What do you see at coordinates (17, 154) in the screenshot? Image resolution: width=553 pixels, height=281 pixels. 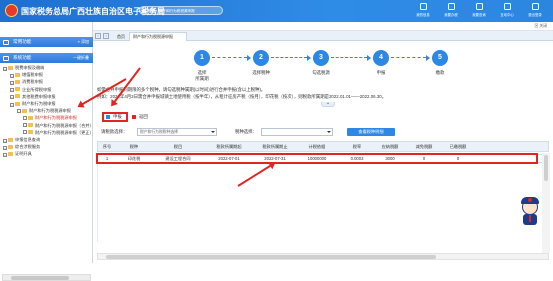 I see `sidebar-item: − 证明开具` at bounding box center [17, 154].